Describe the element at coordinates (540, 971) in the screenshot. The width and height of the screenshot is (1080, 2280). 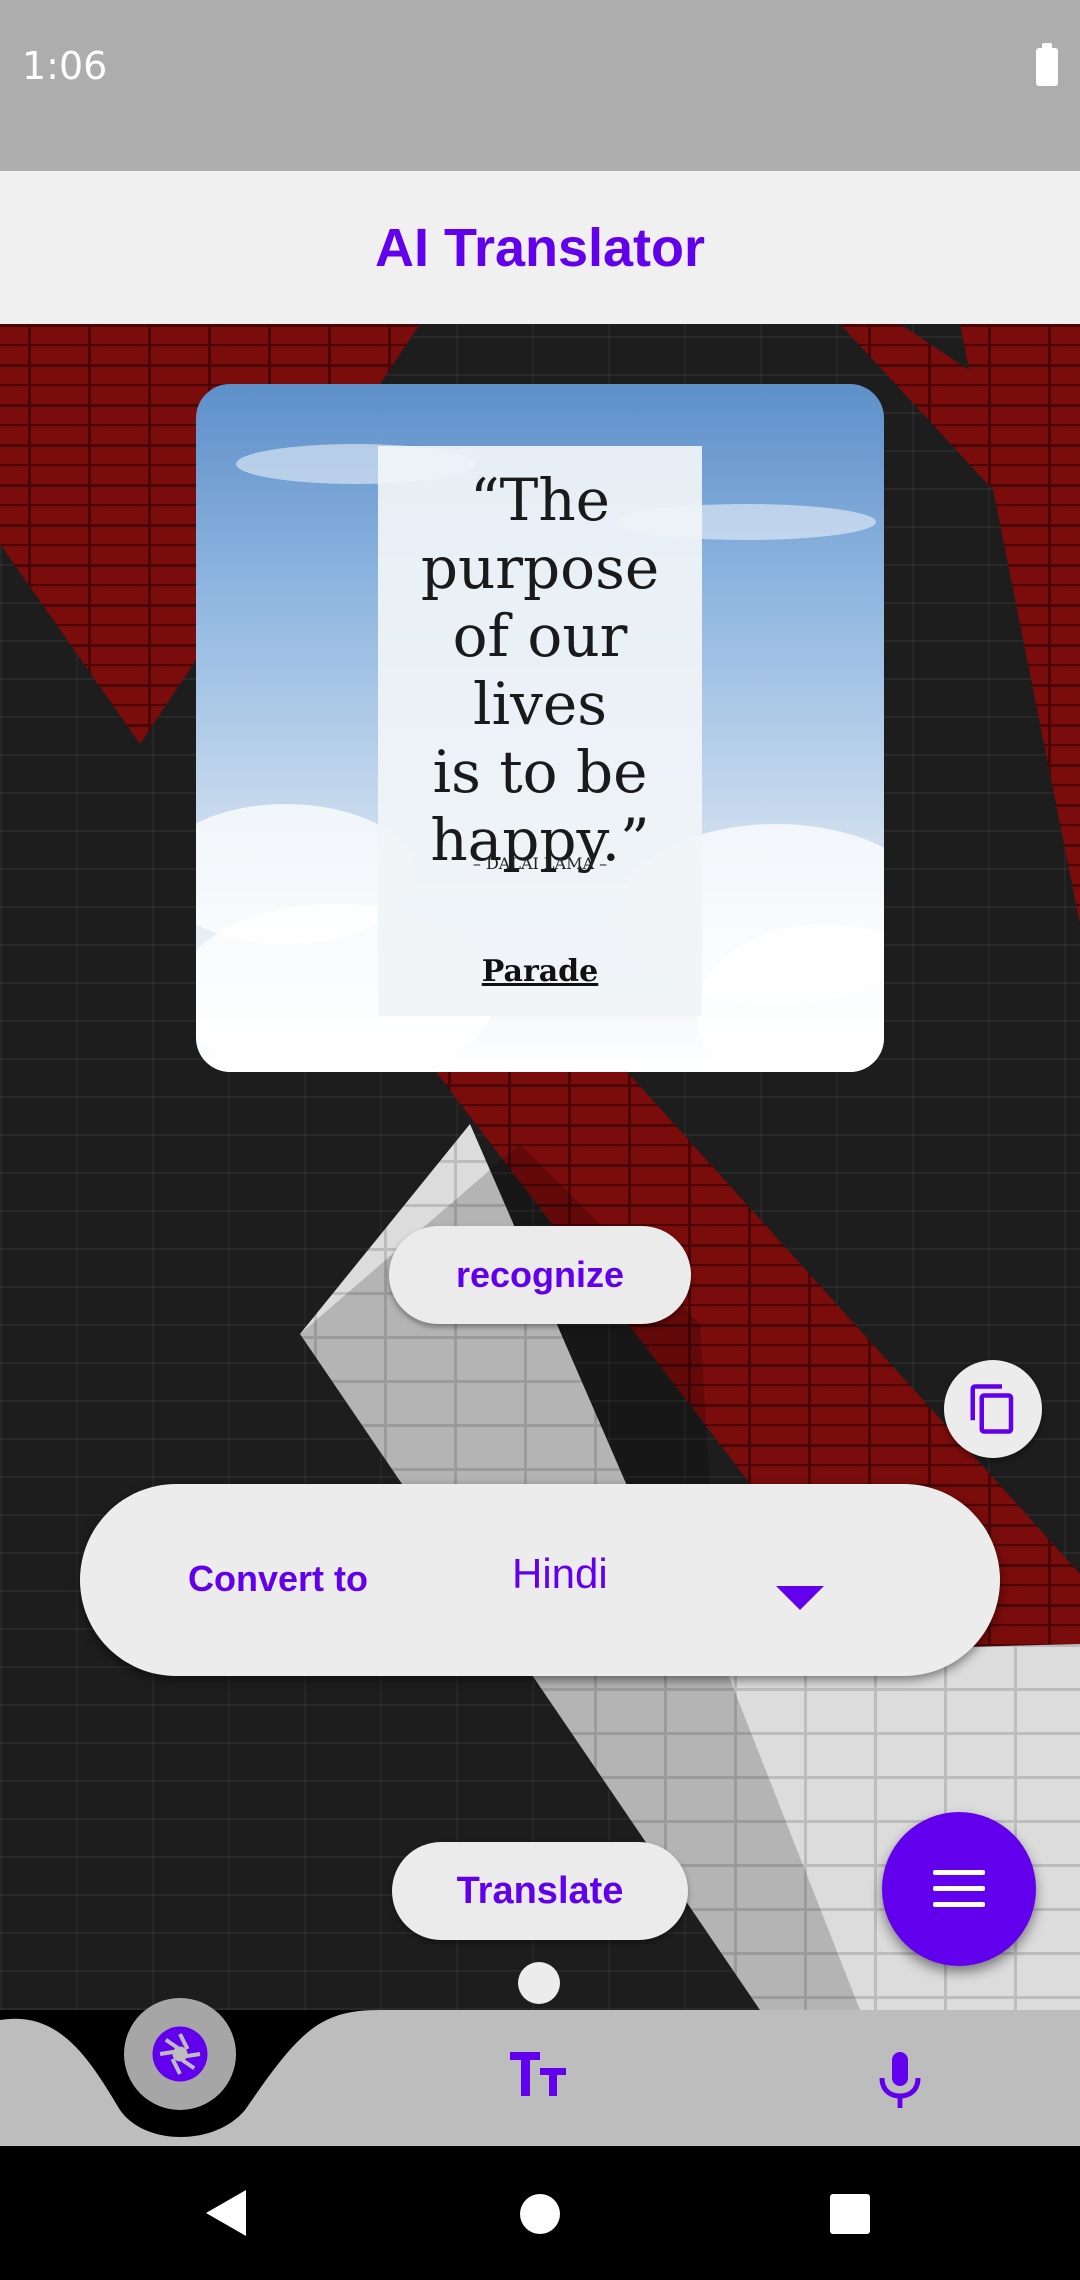
I see `quote-brand-logo: Parade` at that location.